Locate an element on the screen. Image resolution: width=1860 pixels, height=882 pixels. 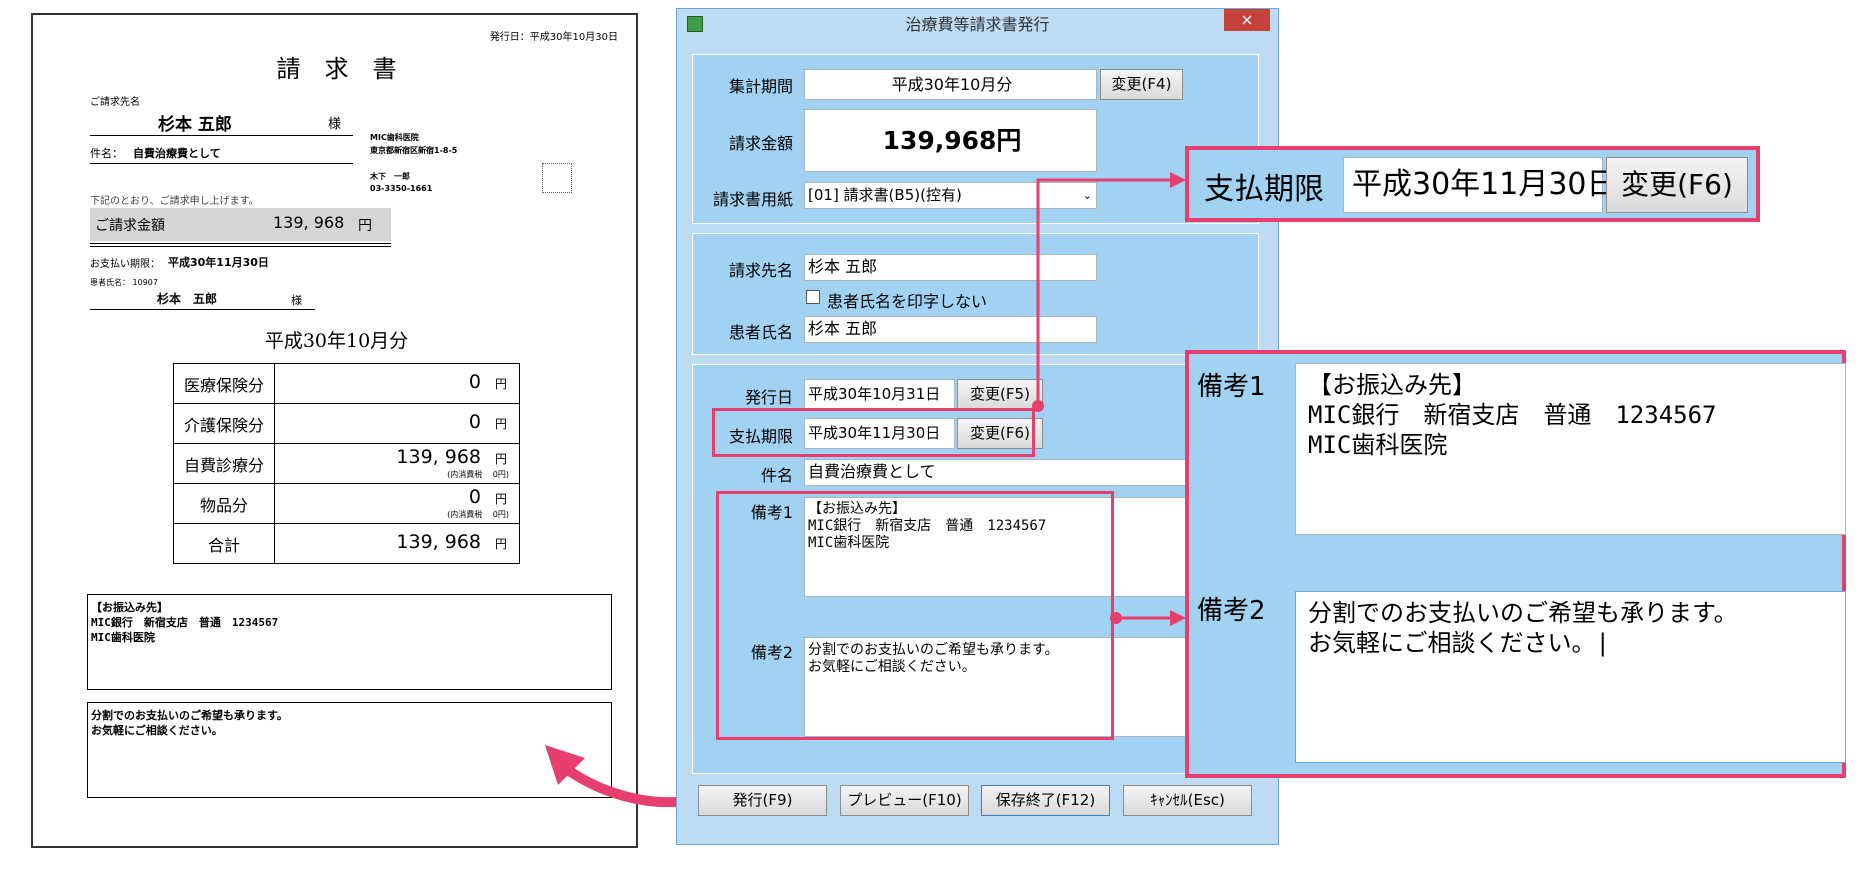
patient-name: 杉本 五郎 is located at coordinates (187, 299).